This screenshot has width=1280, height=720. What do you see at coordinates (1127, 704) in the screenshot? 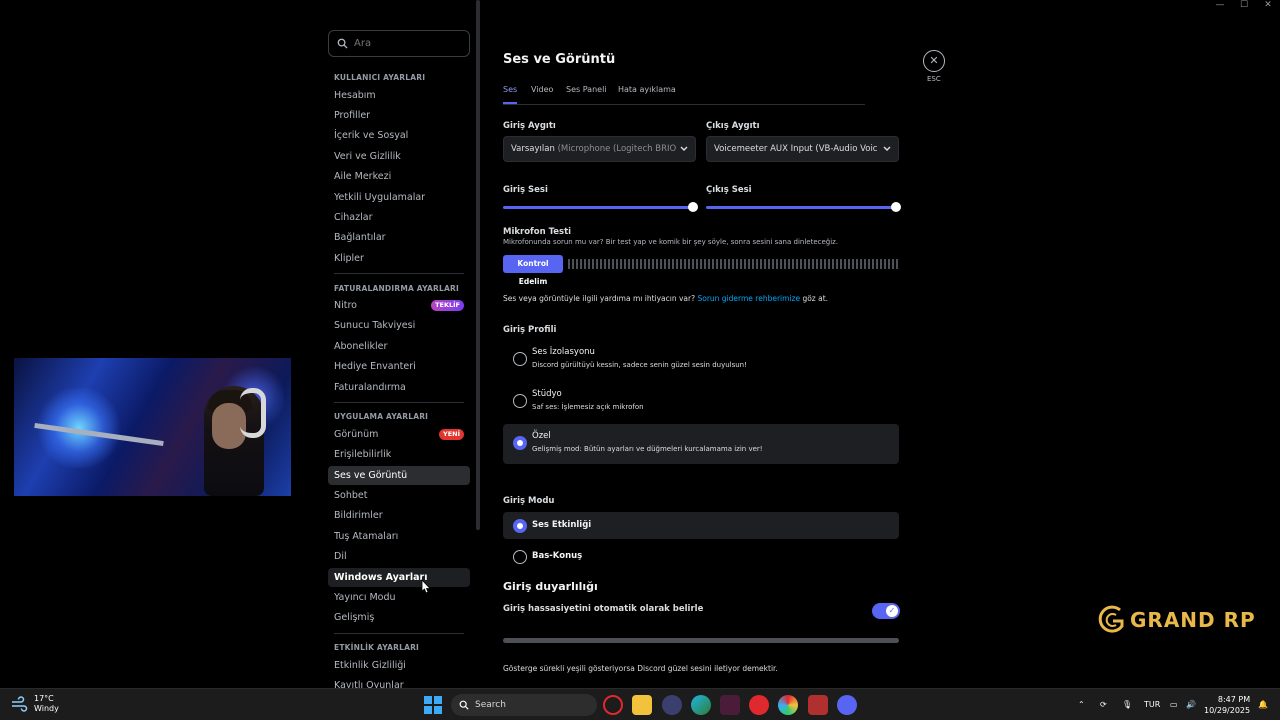
I see `microphone-icon: 🎙` at bounding box center [1127, 704].